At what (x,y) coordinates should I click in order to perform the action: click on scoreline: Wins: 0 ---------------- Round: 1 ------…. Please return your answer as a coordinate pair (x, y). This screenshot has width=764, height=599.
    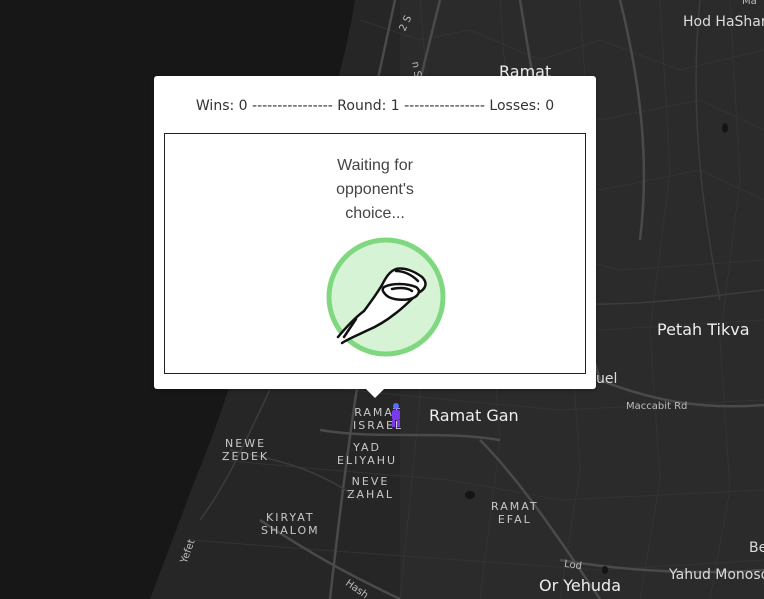
    Looking at the image, I should click on (375, 106).